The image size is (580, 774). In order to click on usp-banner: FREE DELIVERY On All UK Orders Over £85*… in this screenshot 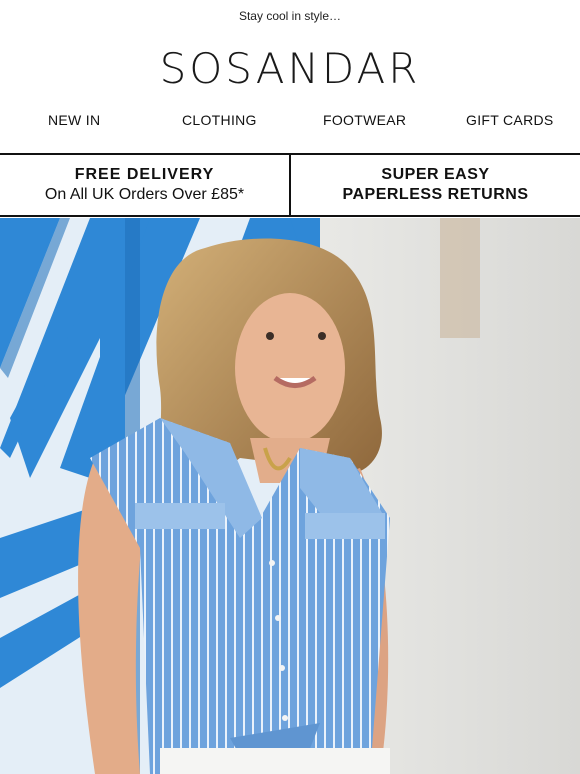, I will do `click(290, 185)`.